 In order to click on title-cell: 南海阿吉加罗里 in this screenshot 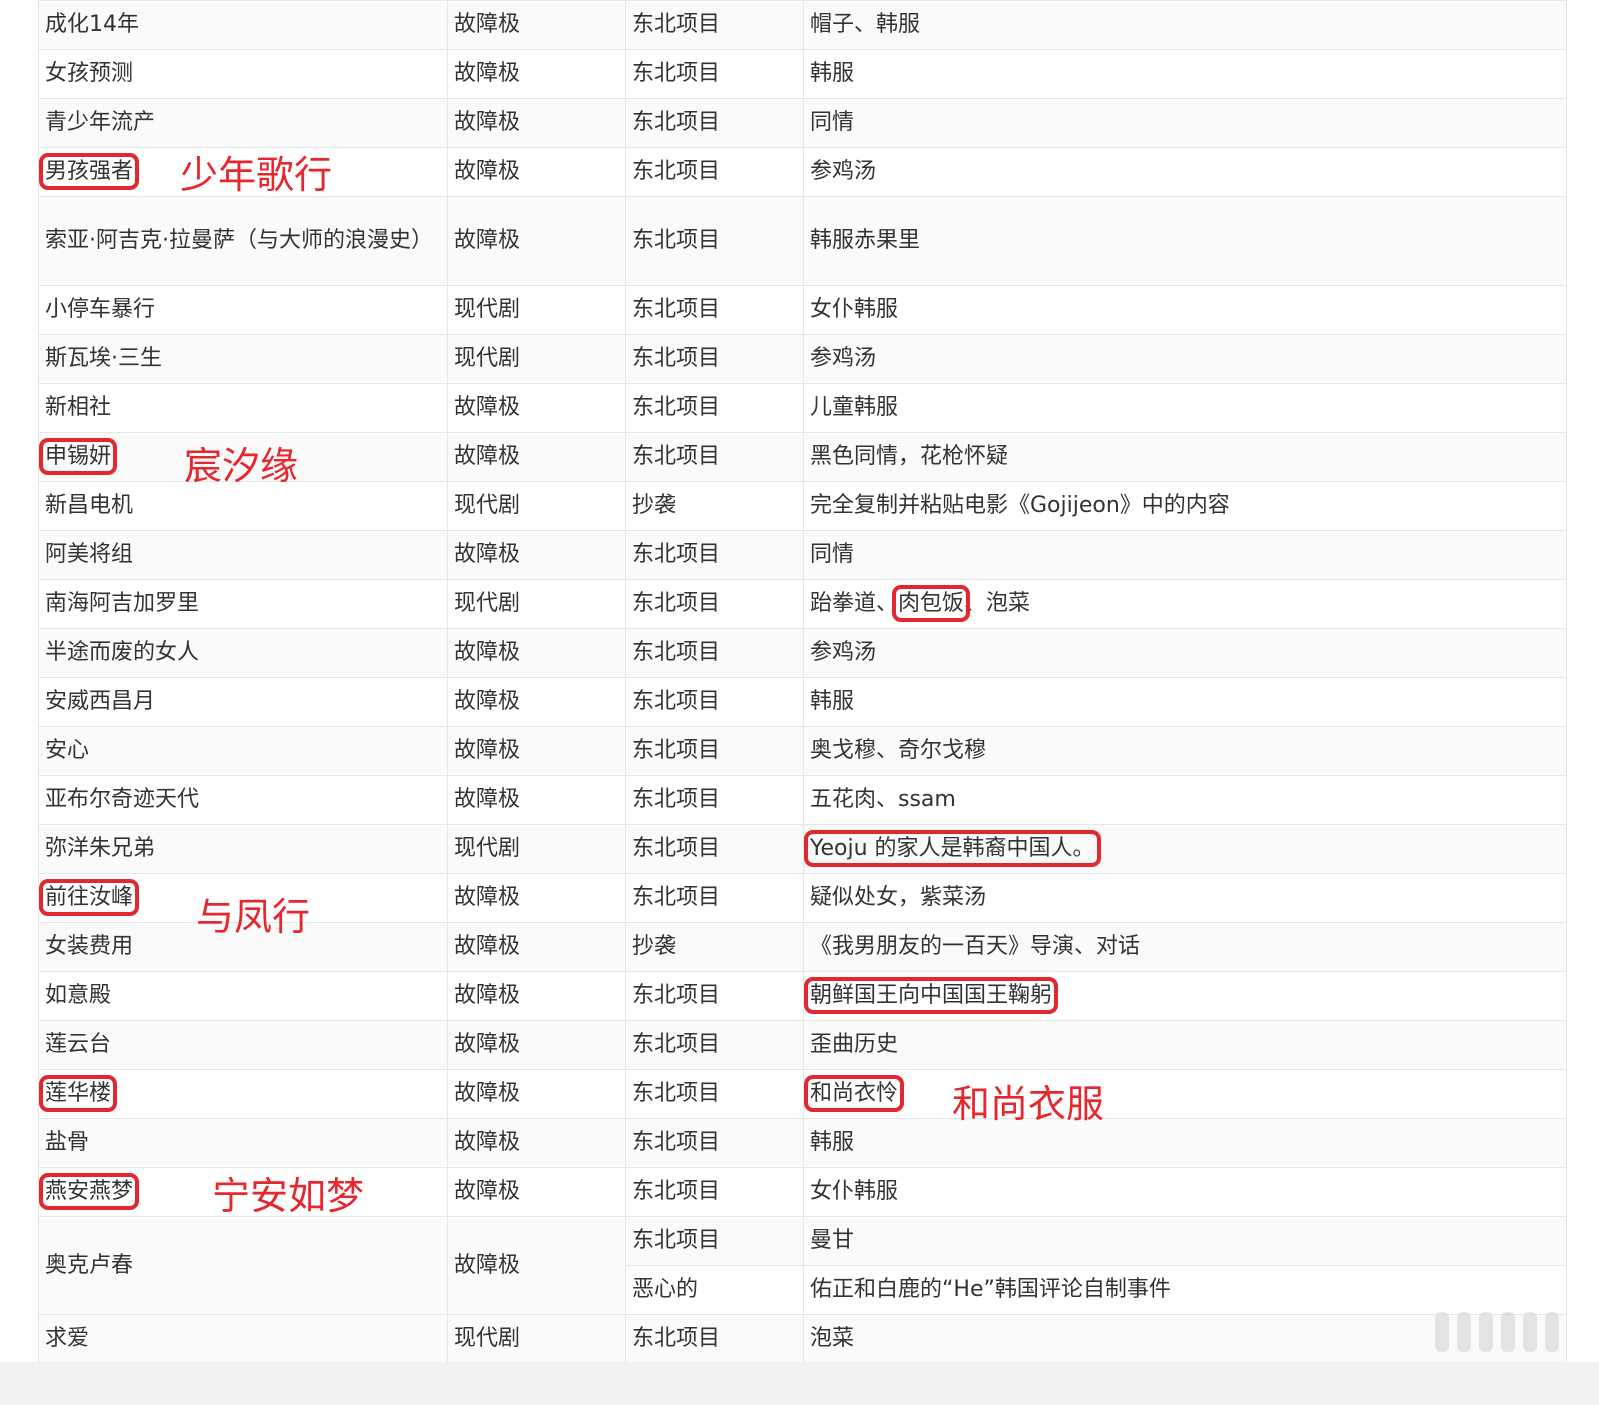, I will do `click(243, 604)`.